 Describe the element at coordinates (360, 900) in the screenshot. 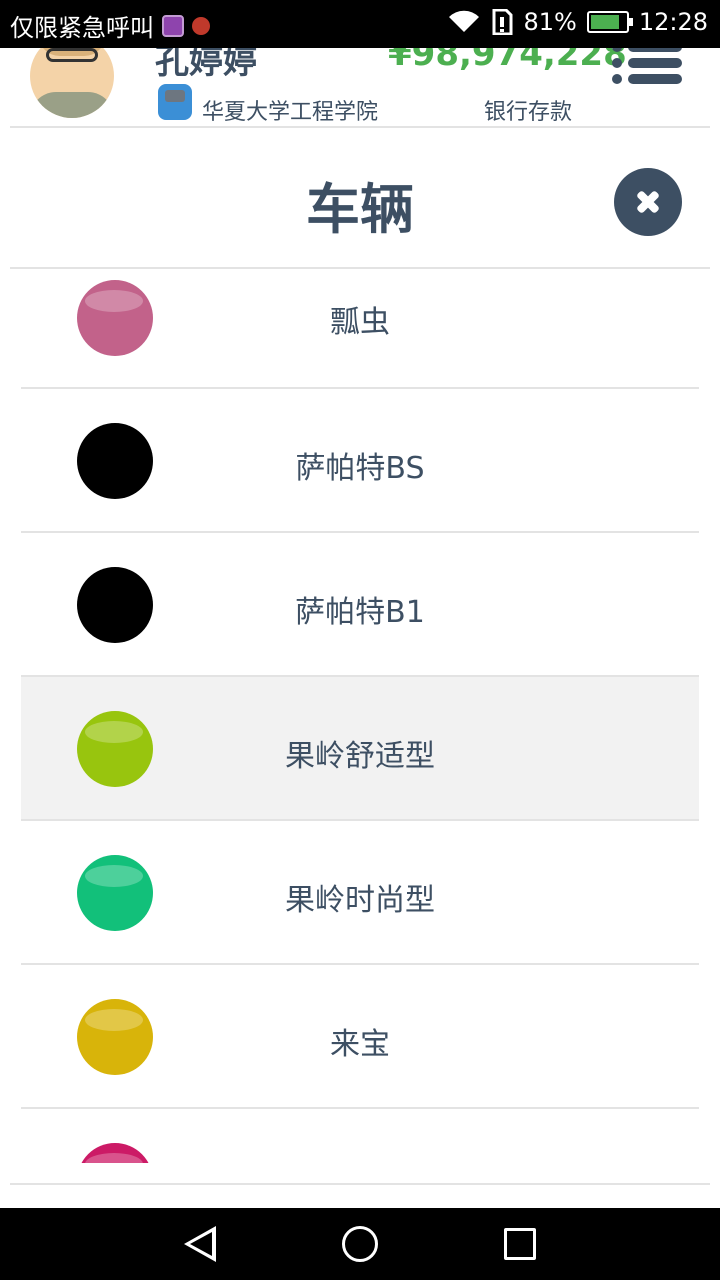

I see `vehicle-name: 果岭时尚型` at that location.